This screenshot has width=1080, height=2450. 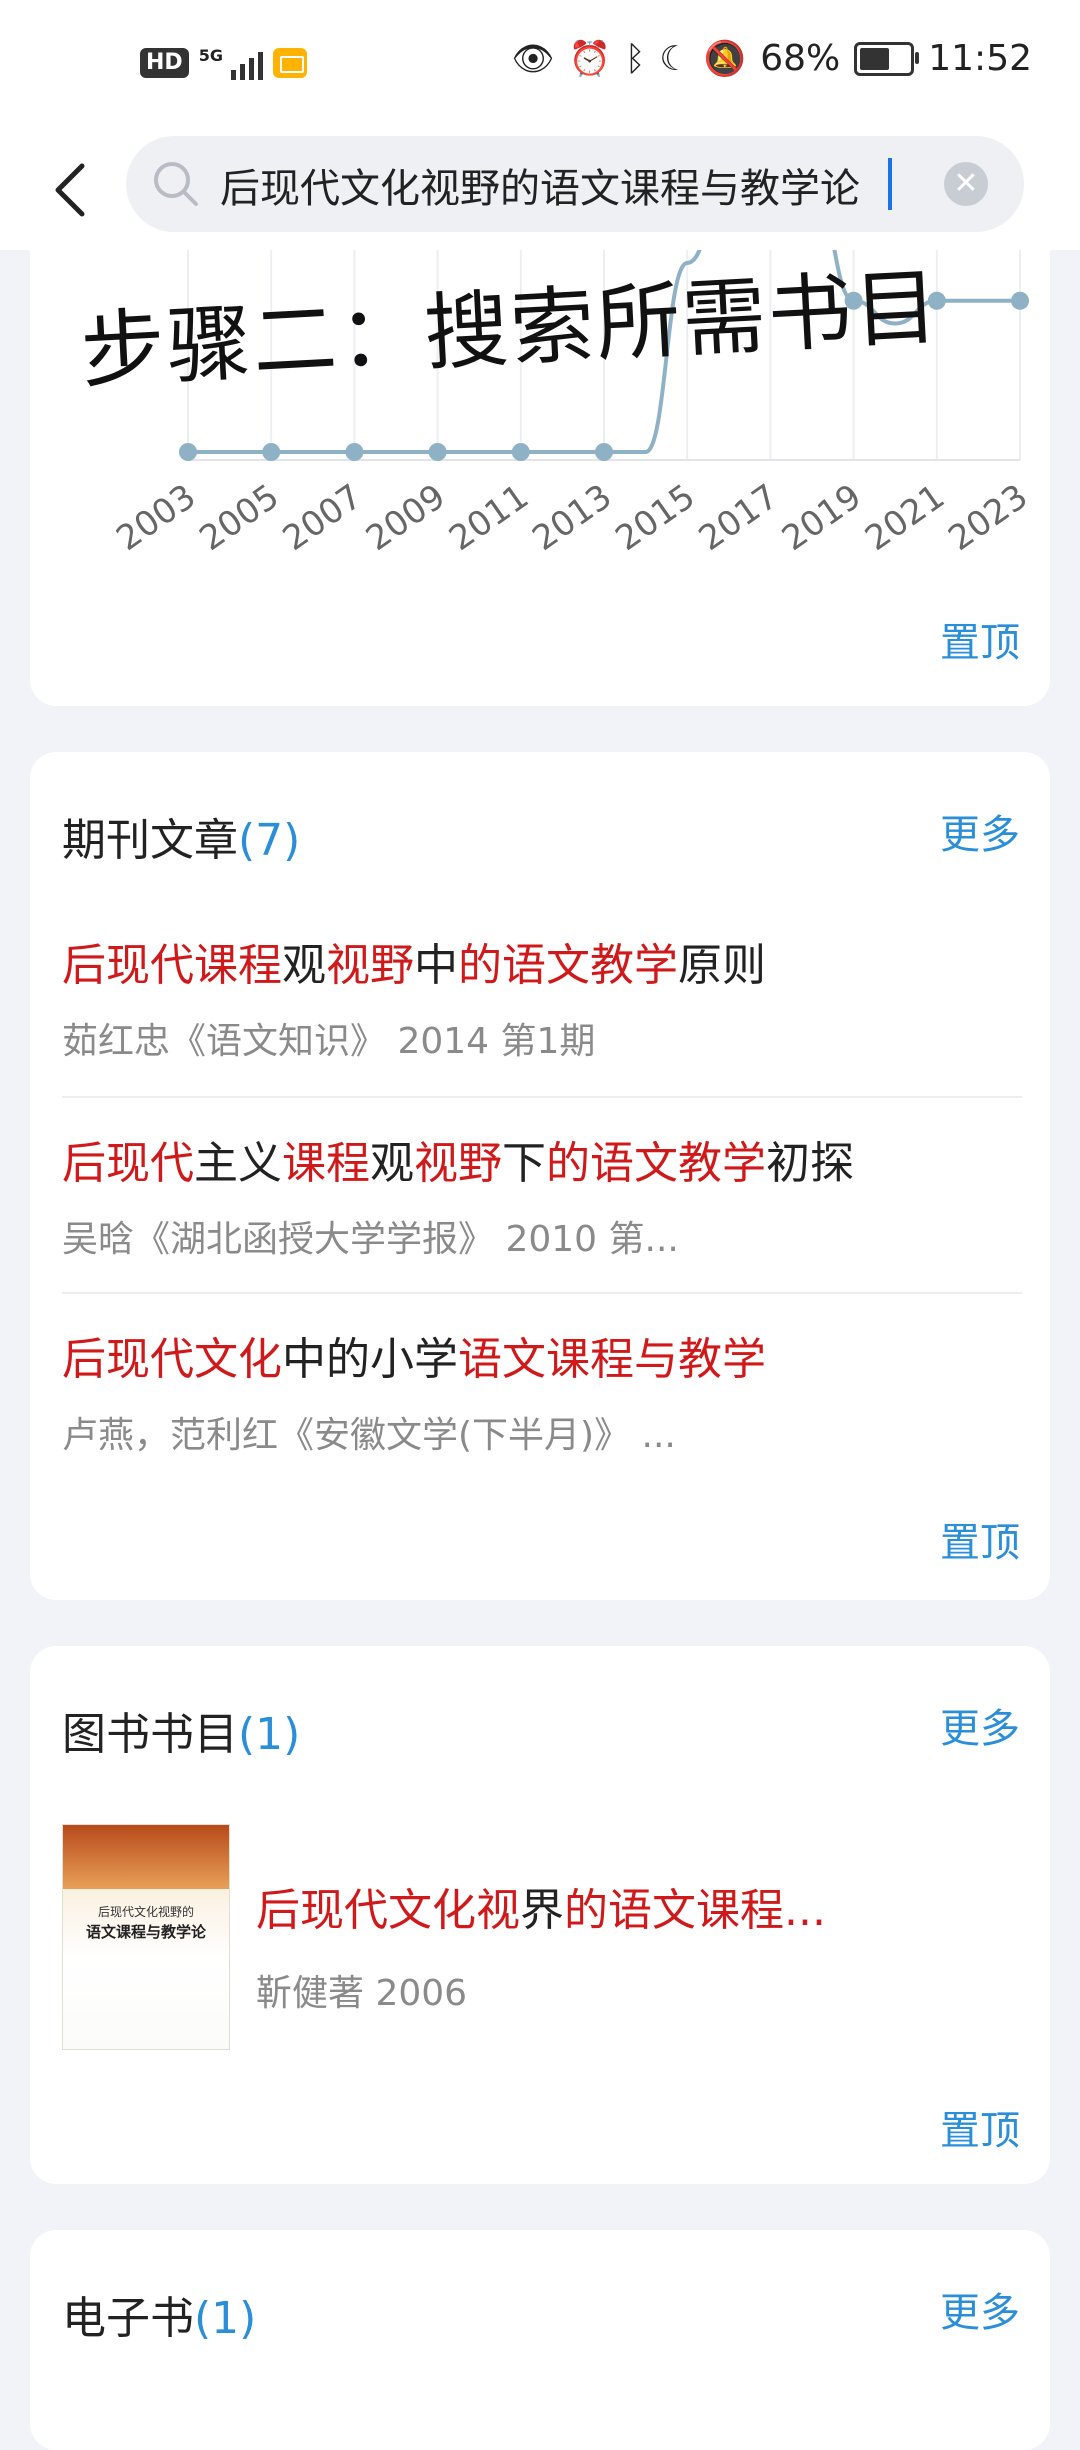 I want to click on battery-icon, so click(x=887, y=58).